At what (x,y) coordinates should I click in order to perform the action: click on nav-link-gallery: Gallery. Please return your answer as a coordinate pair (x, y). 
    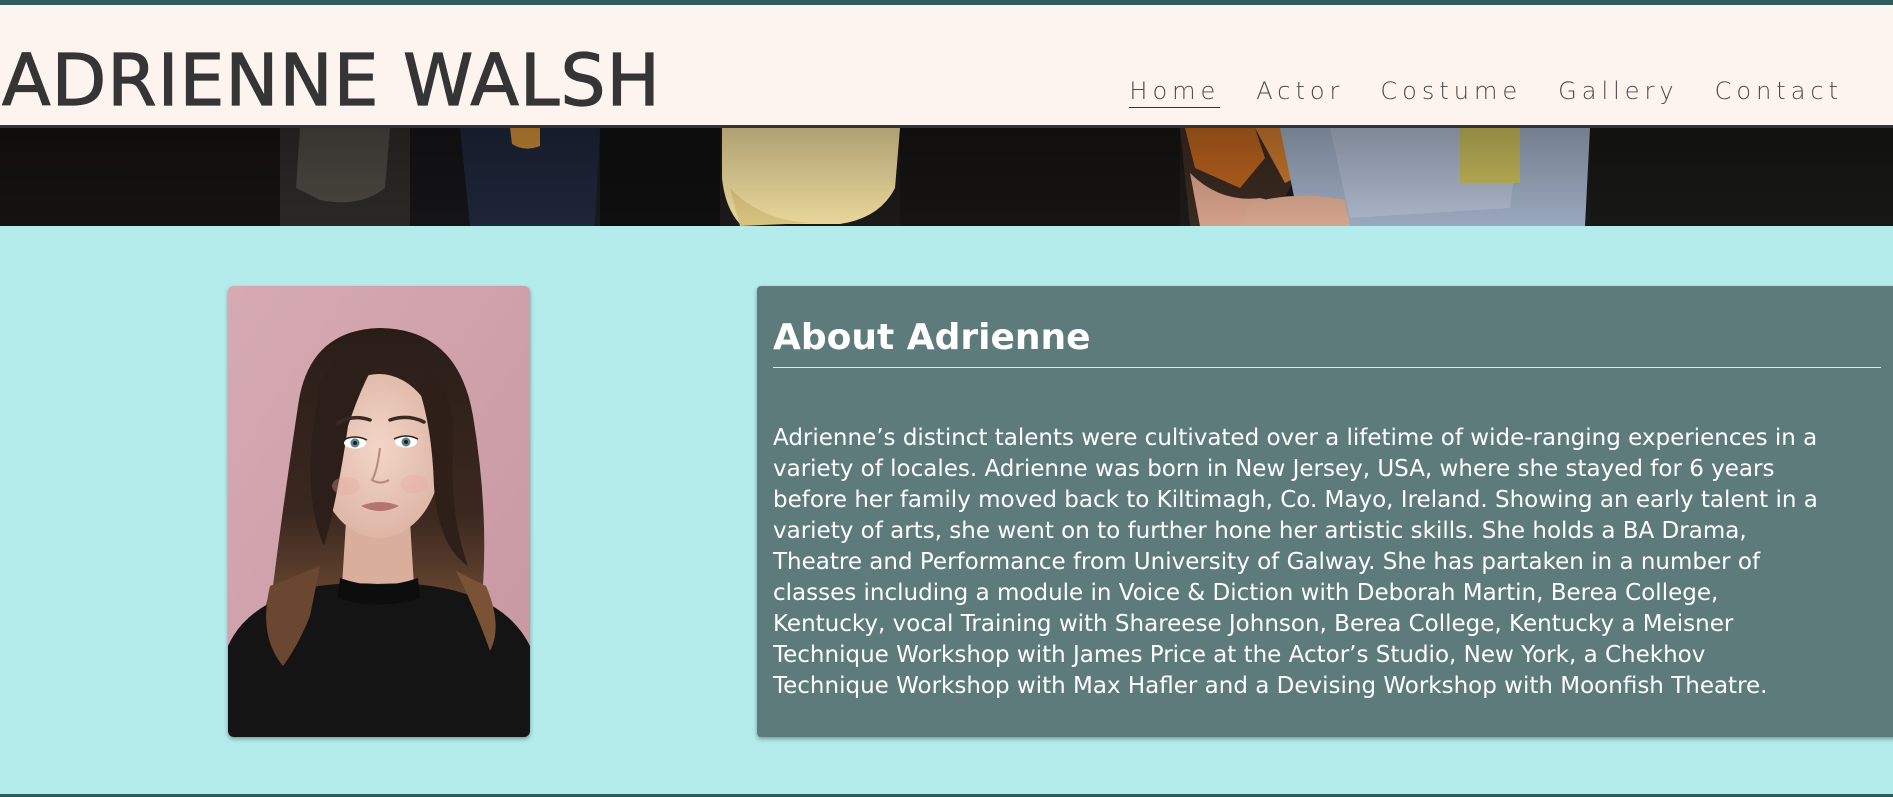
    Looking at the image, I should click on (1618, 92).